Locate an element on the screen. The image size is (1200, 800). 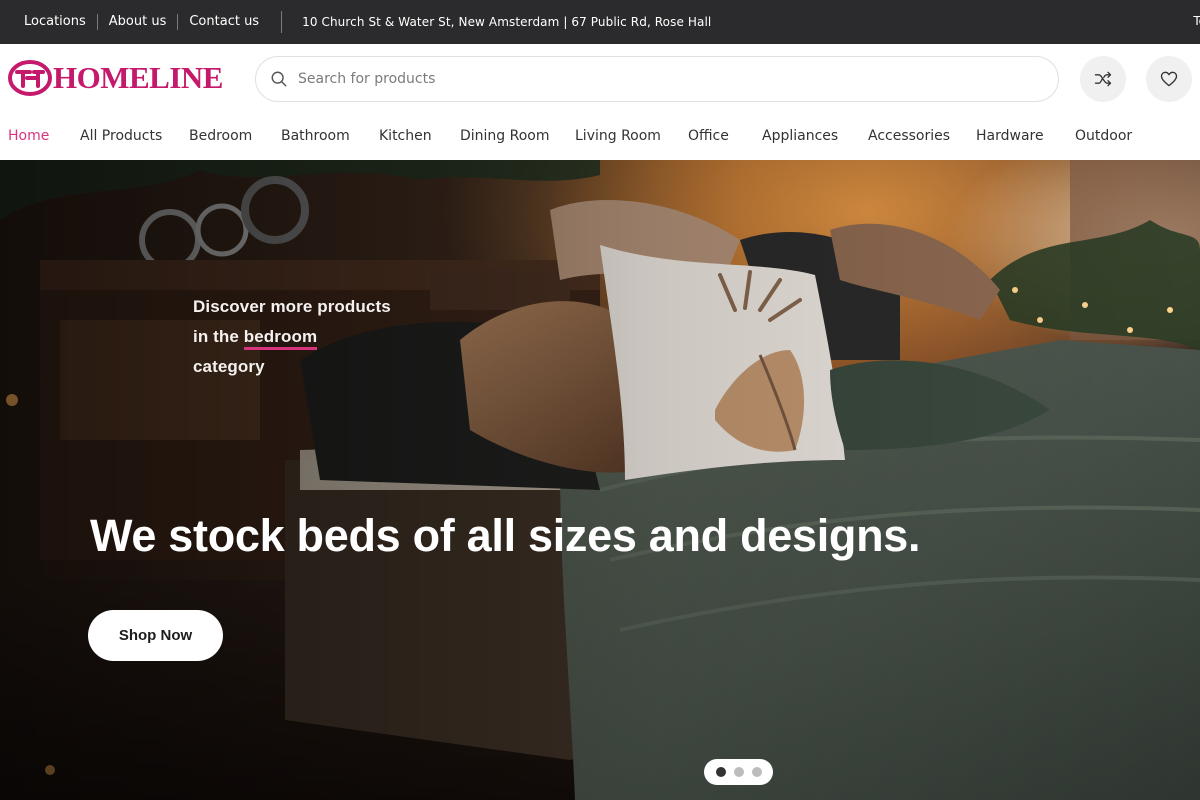
header: HOMELINE is located at coordinates (600, 79).